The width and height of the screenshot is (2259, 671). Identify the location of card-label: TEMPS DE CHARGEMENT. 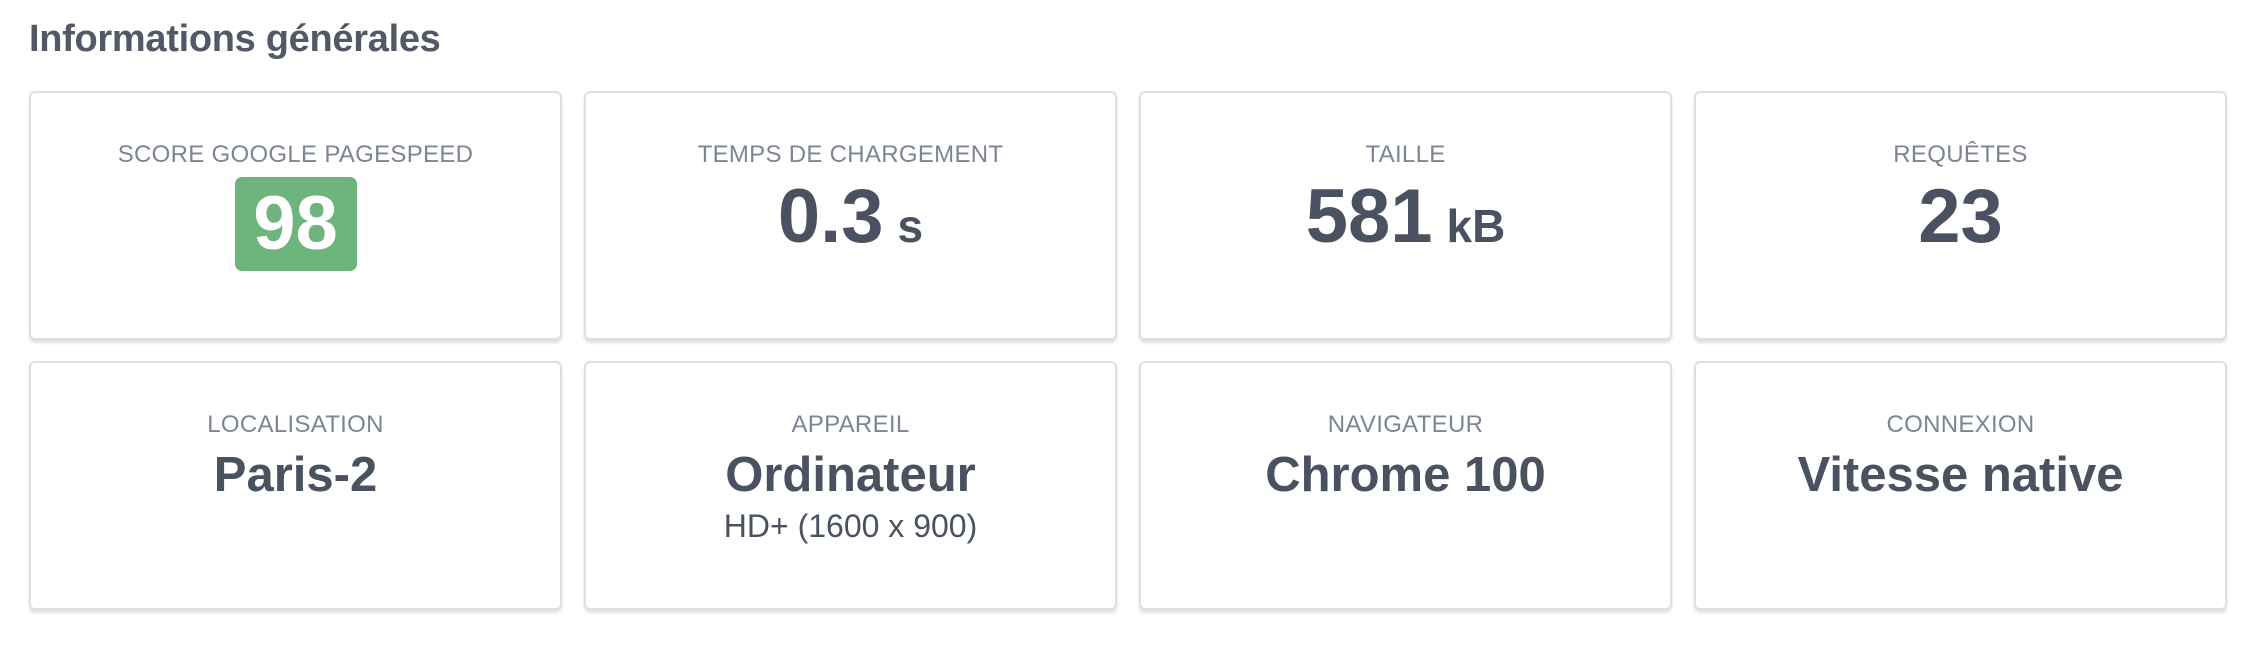
(850, 154).